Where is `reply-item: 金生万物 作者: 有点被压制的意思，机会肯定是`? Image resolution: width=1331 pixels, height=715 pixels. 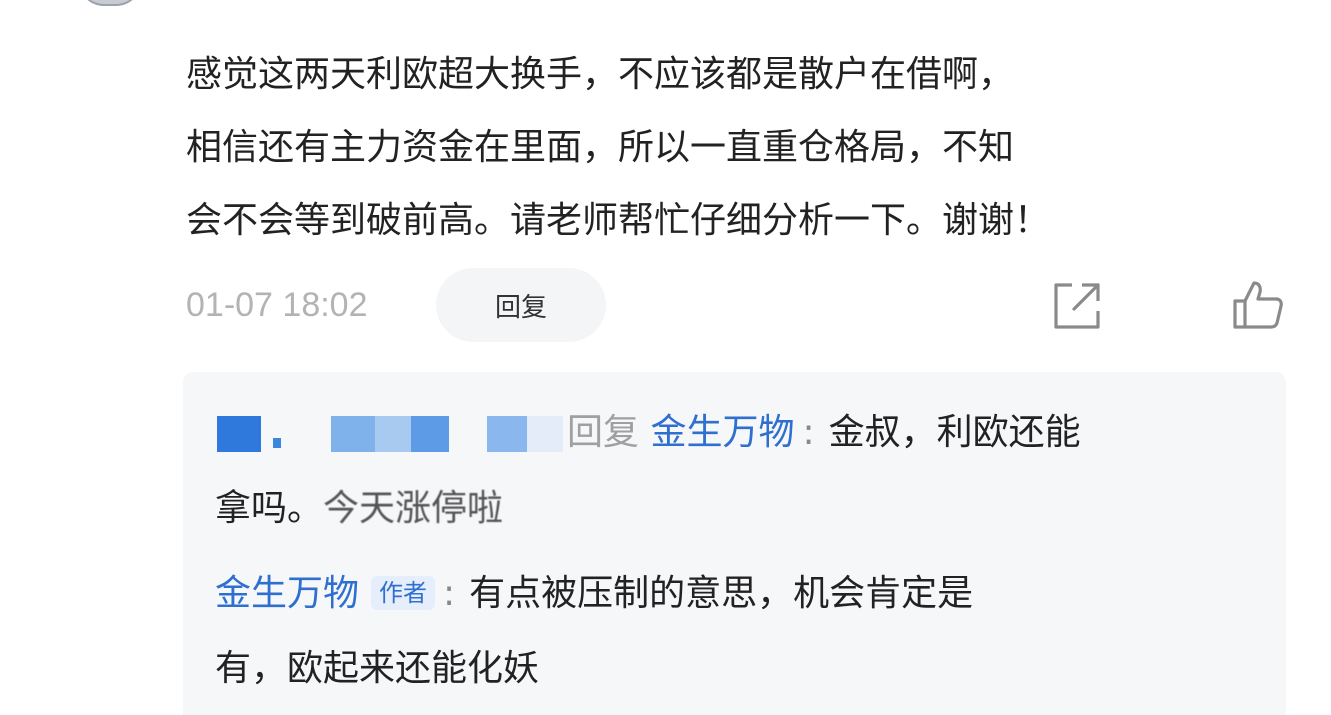 reply-item: 金生万物 作者: 有点被压制的意思，机会肯定是 is located at coordinates (594, 594).